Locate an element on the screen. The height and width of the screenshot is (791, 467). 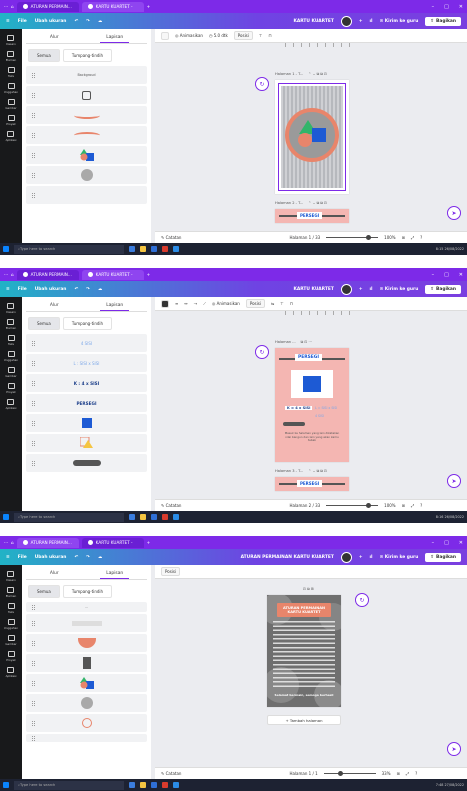
page-actions-icon: ⊡ ⧉ ⊞ is located at coordinates (308, 589).